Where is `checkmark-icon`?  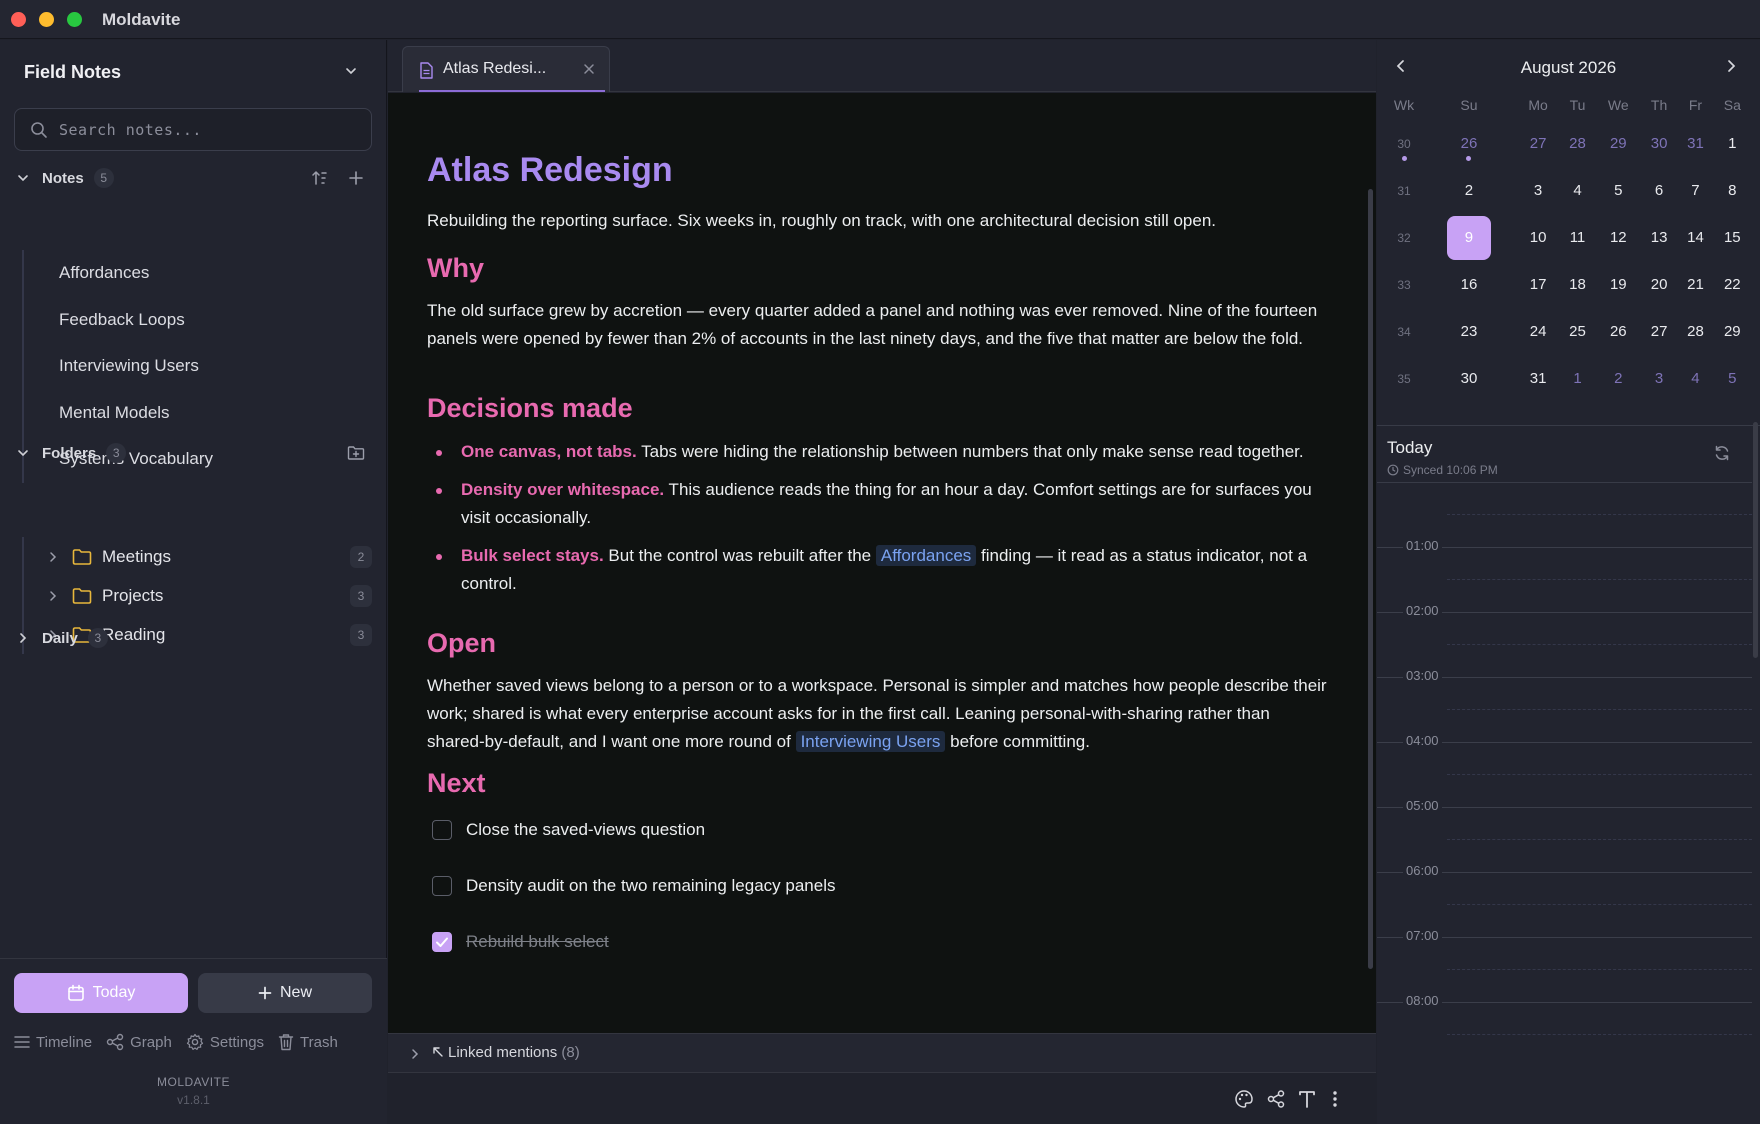 checkmark-icon is located at coordinates (442, 942).